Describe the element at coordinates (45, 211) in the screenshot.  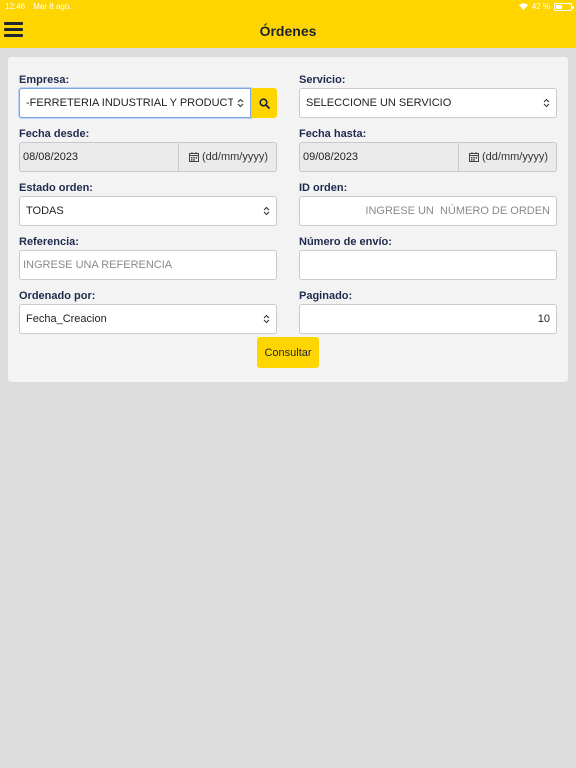
I see `estado-orden-value: TODAS` at that location.